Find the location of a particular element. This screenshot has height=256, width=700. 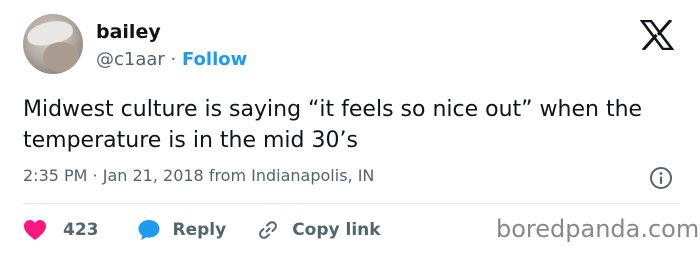

tweet-time: 2:35 PM is located at coordinates (55, 175).